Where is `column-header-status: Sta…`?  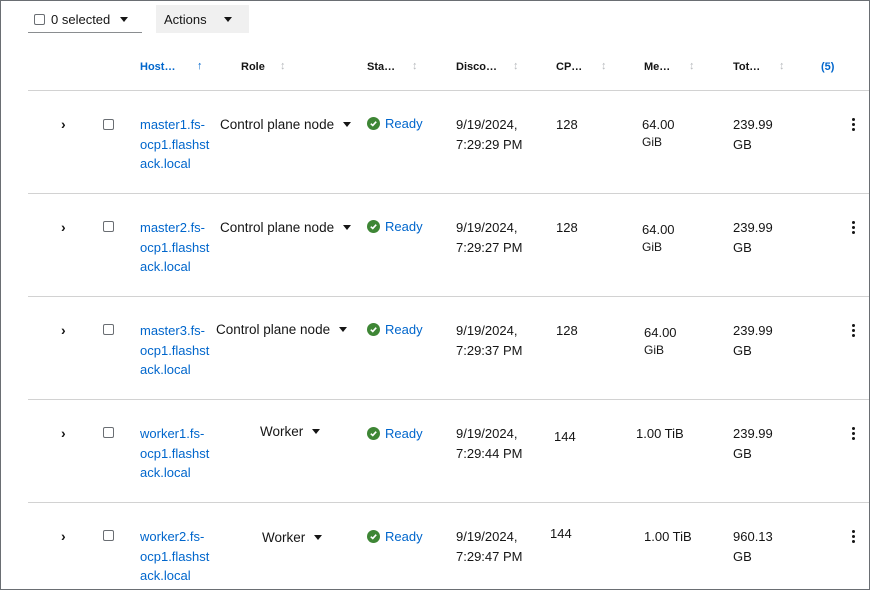 column-header-status: Sta… is located at coordinates (381, 67).